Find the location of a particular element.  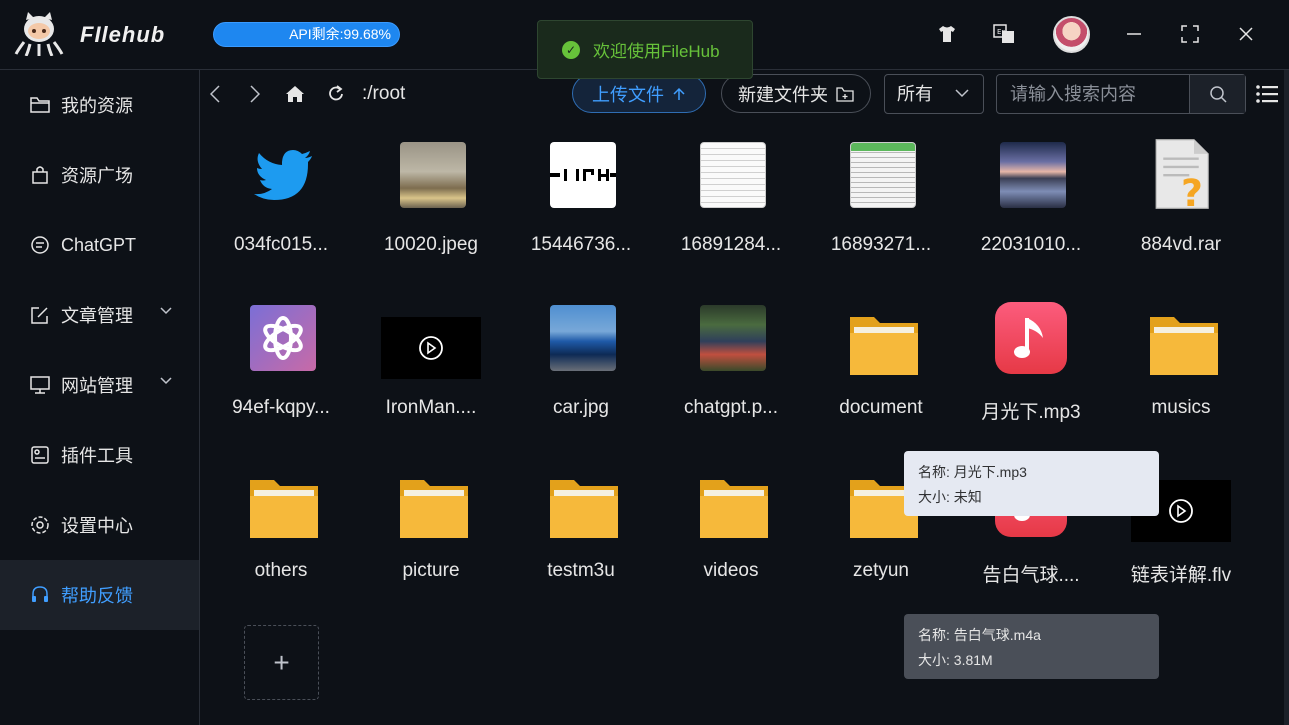

sidebar-item-help-feedback: 帮助反馈 is located at coordinates (99, 595).